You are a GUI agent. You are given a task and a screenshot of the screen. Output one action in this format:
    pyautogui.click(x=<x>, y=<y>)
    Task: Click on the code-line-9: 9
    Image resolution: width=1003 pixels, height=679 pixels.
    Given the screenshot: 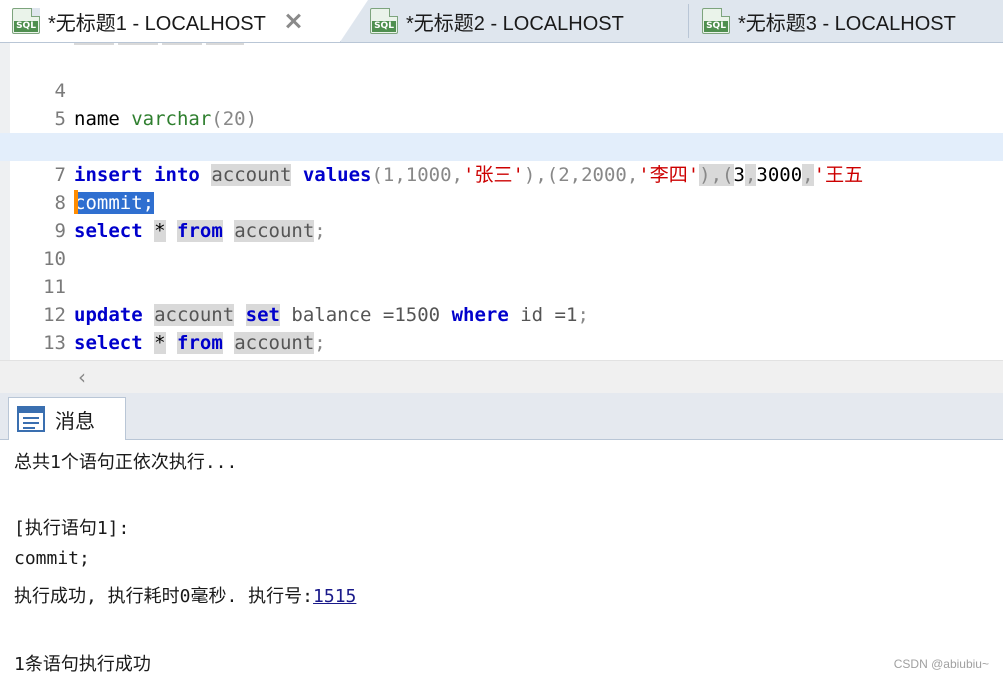 What is the action you would take?
    pyautogui.click(x=501, y=215)
    